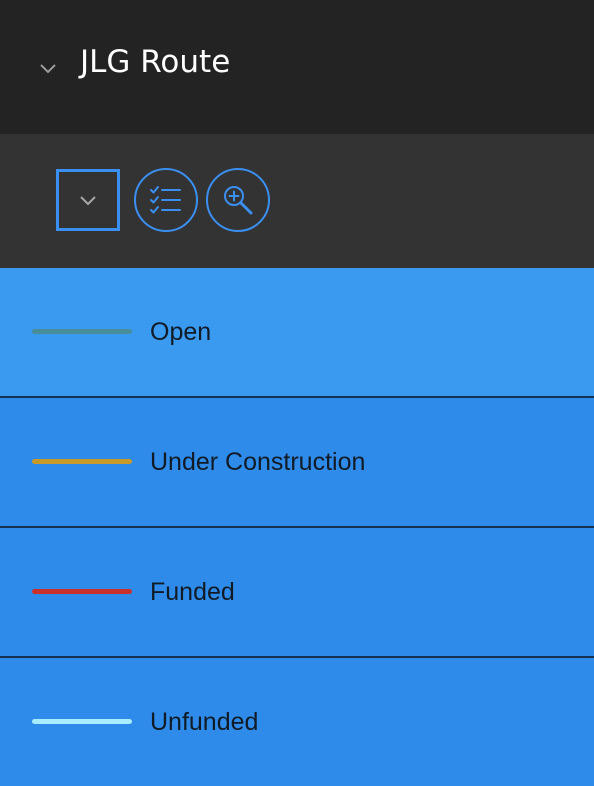 The image size is (594, 786). Describe the element at coordinates (155, 62) in the screenshot. I see `layer-title: JLG Route` at that location.